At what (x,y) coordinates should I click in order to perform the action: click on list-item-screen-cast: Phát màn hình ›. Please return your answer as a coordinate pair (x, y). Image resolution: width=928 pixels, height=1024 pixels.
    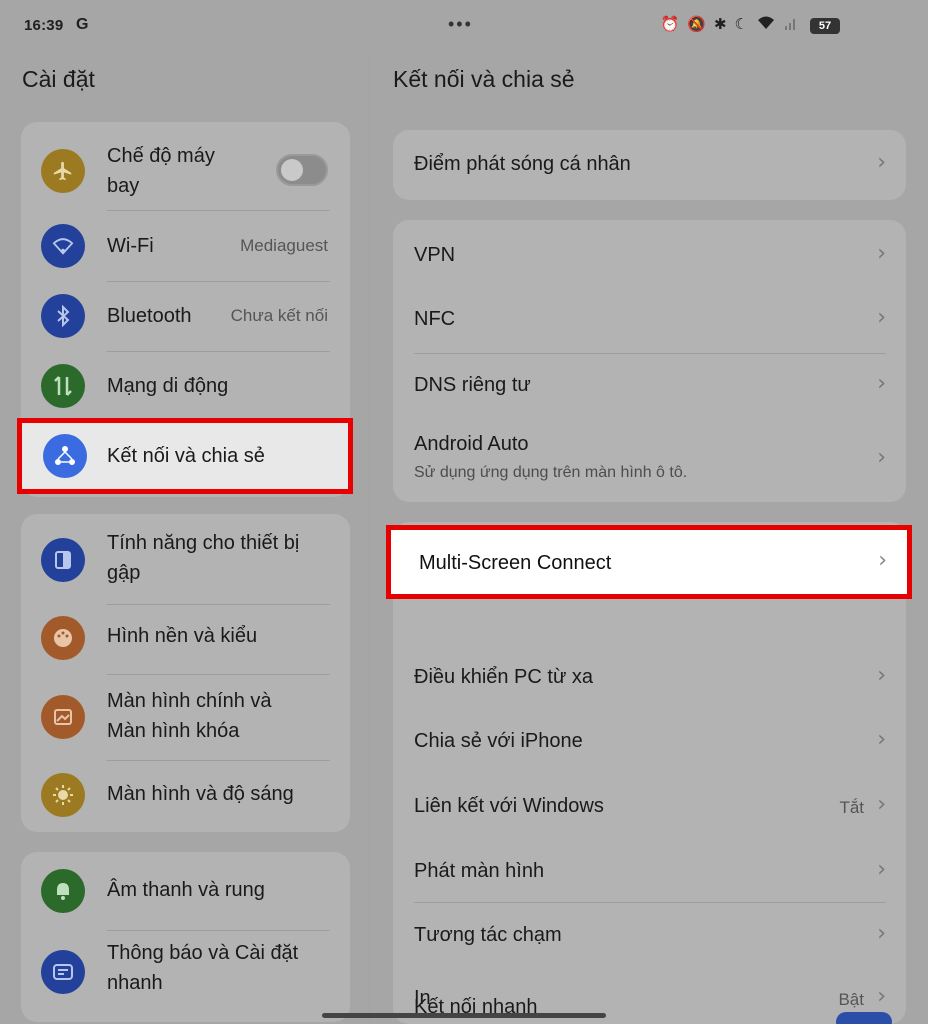
    Looking at the image, I should click on (649, 872).